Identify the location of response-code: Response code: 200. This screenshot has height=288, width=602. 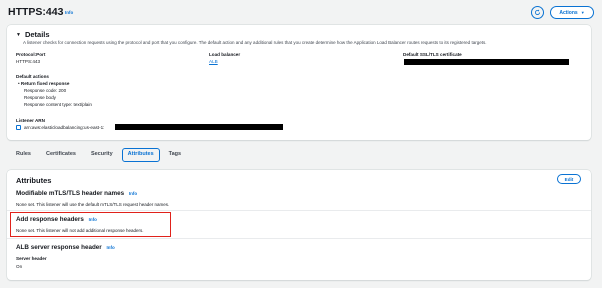
(45, 90).